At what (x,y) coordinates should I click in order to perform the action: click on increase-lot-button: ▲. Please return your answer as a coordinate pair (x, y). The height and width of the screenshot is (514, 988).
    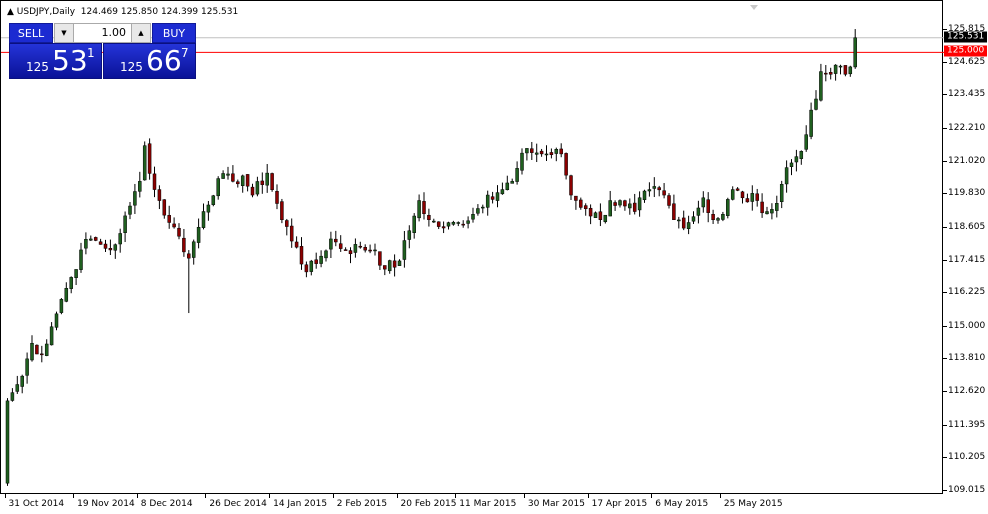
    Looking at the image, I should click on (140, 33).